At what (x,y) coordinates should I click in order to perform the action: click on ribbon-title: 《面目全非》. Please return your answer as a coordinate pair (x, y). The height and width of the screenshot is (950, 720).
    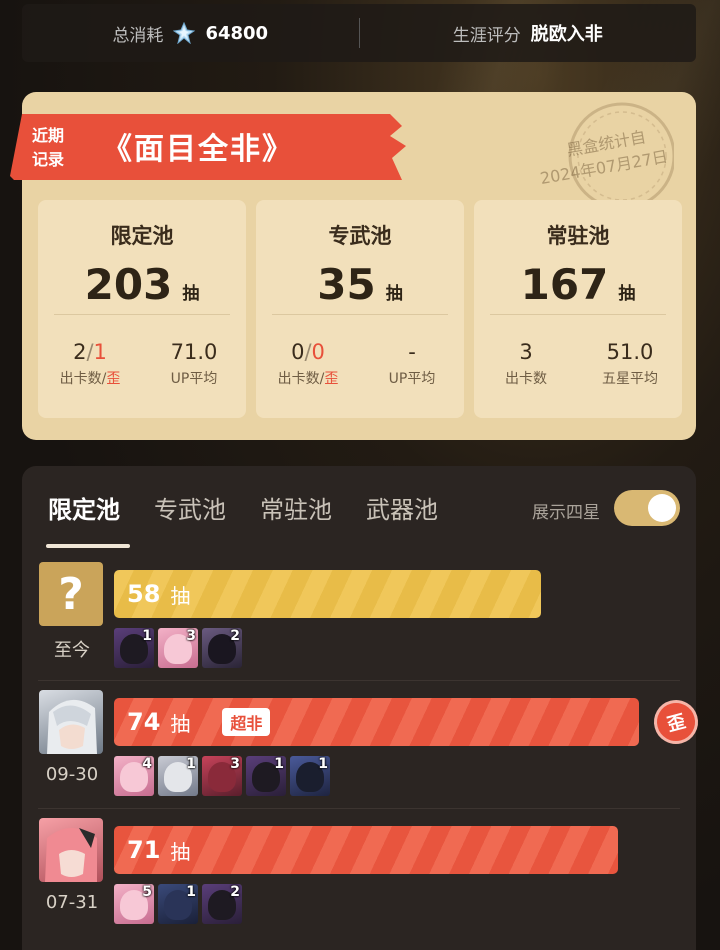
    Looking at the image, I should click on (198, 149).